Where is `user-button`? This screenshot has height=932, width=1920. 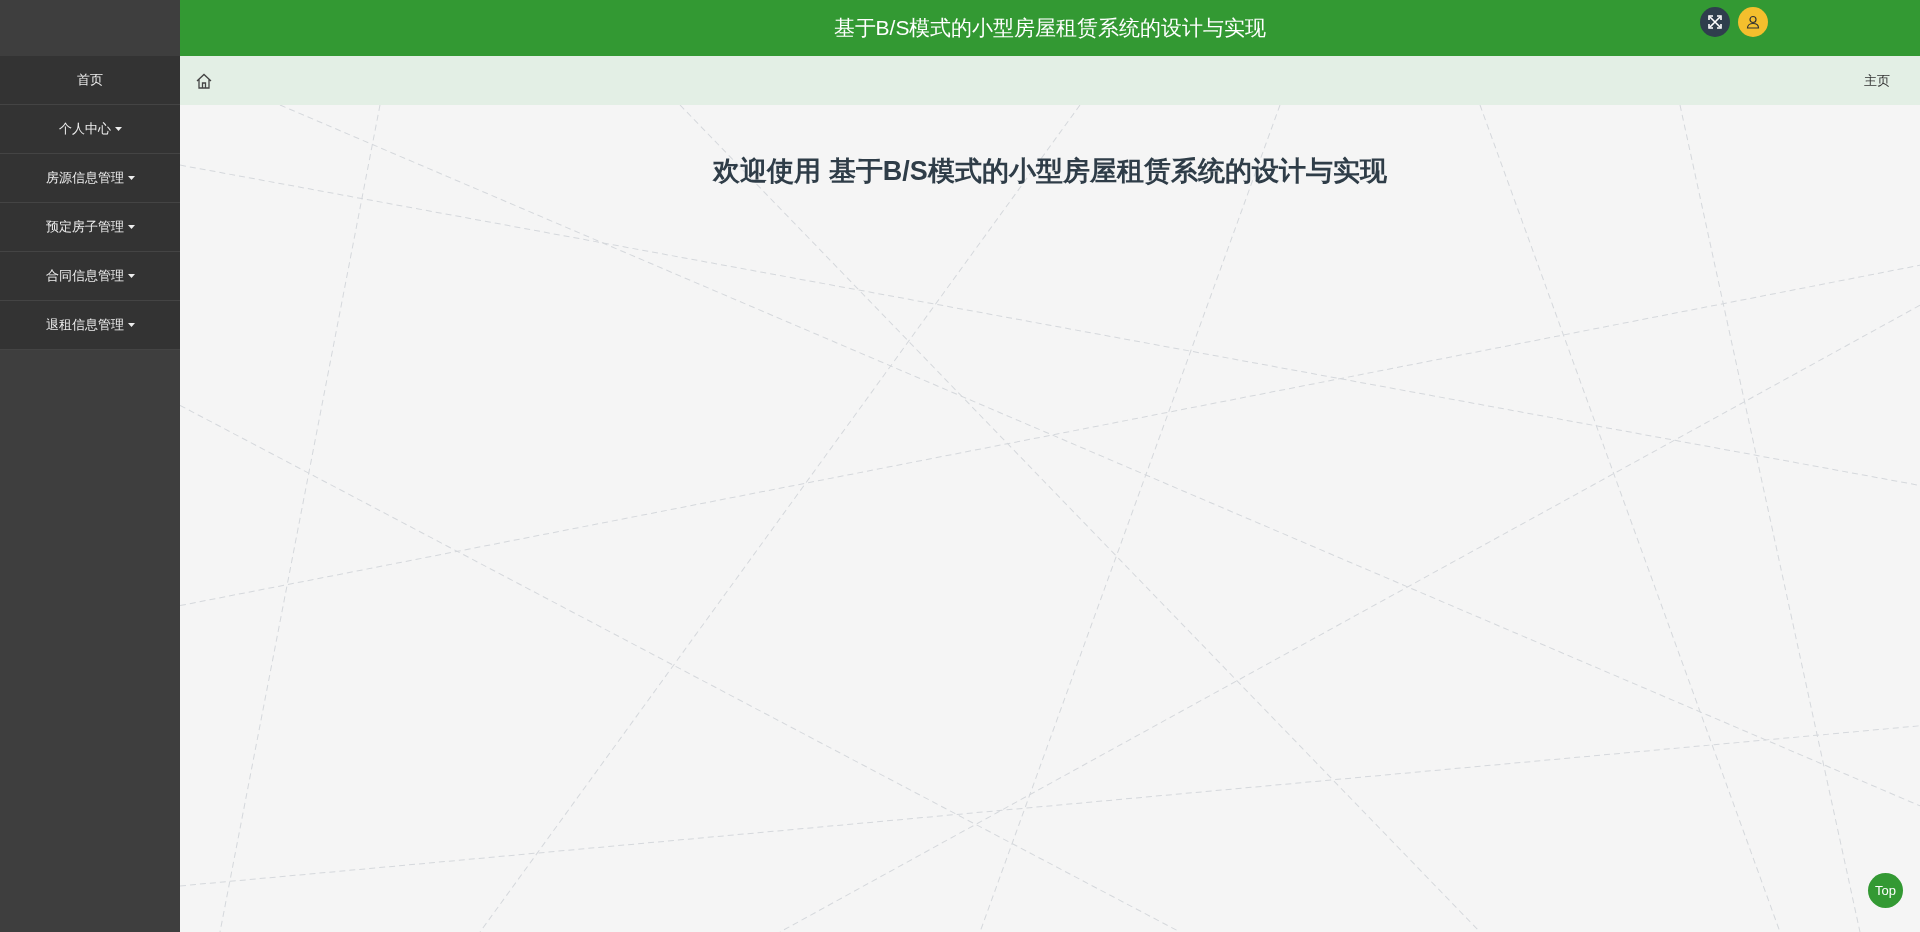
user-button is located at coordinates (1753, 22).